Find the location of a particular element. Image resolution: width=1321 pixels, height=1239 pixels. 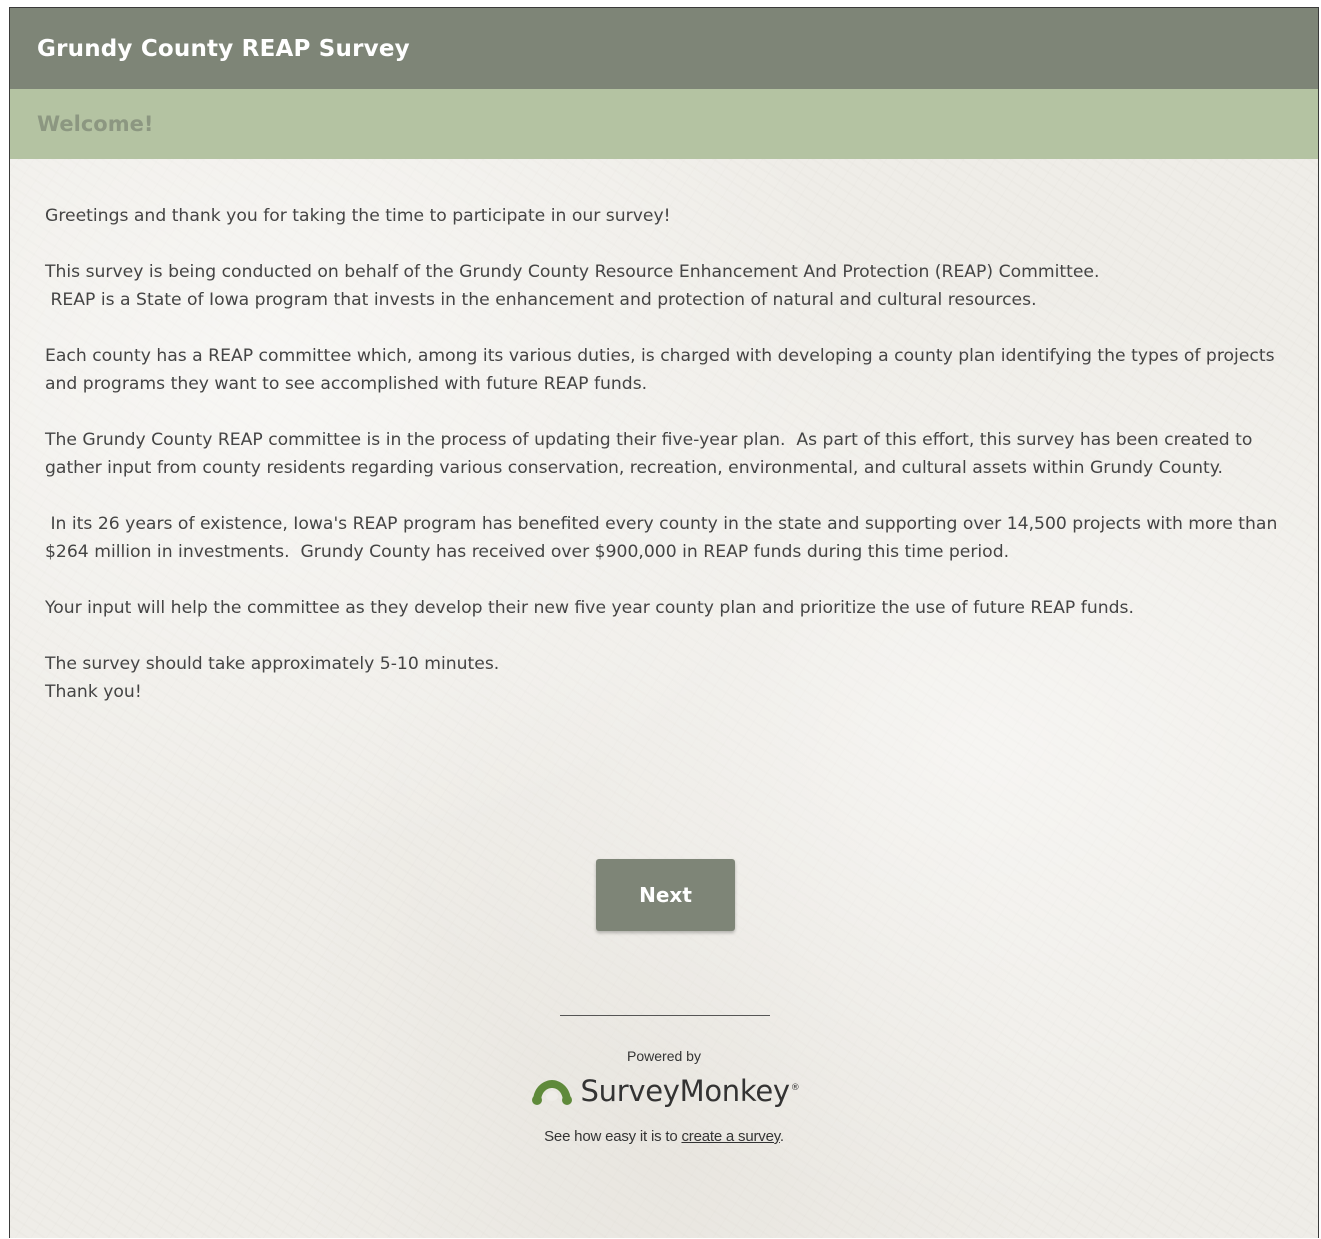

tagline-suffix: . is located at coordinates (781, 1136).